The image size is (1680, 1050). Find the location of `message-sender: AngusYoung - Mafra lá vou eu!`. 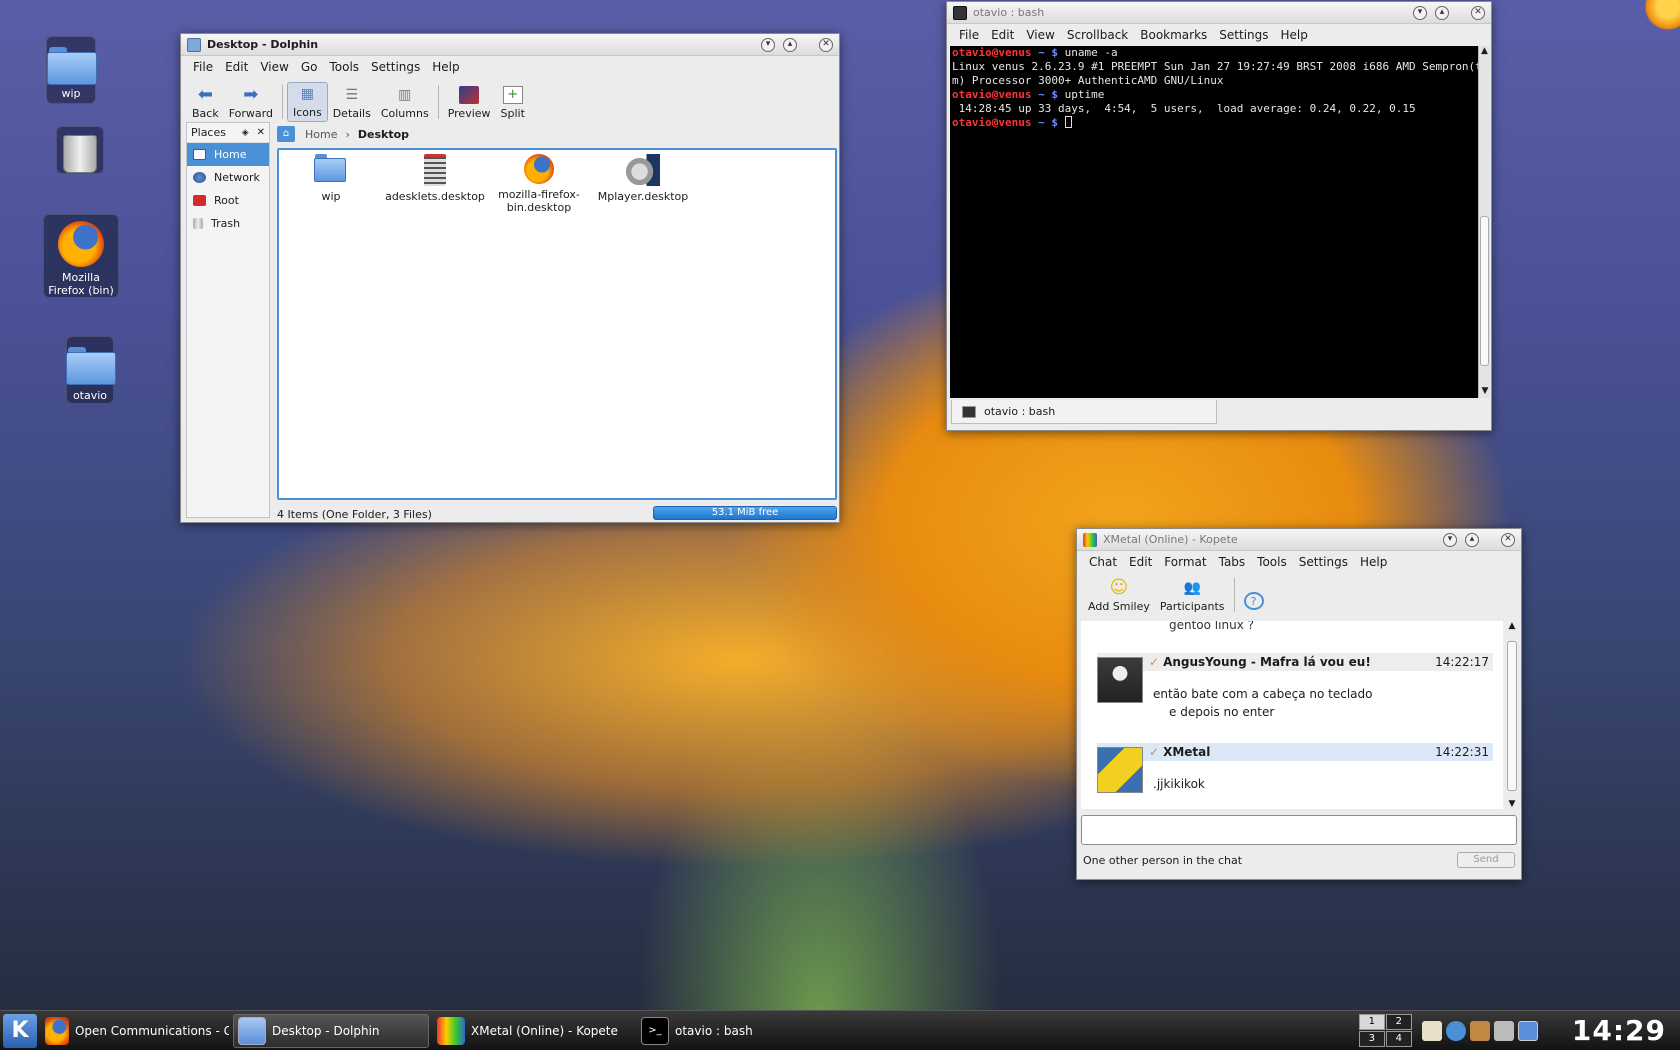

message-sender: AngusYoung - Mafra lá vou eu! is located at coordinates (1267, 662).